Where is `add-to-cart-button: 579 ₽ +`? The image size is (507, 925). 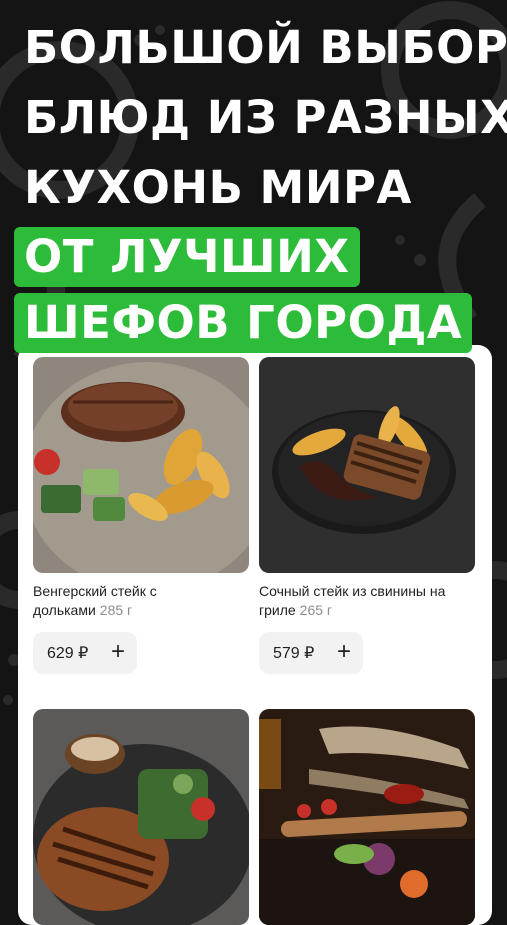
add-to-cart-button: 579 ₽ + is located at coordinates (311, 653).